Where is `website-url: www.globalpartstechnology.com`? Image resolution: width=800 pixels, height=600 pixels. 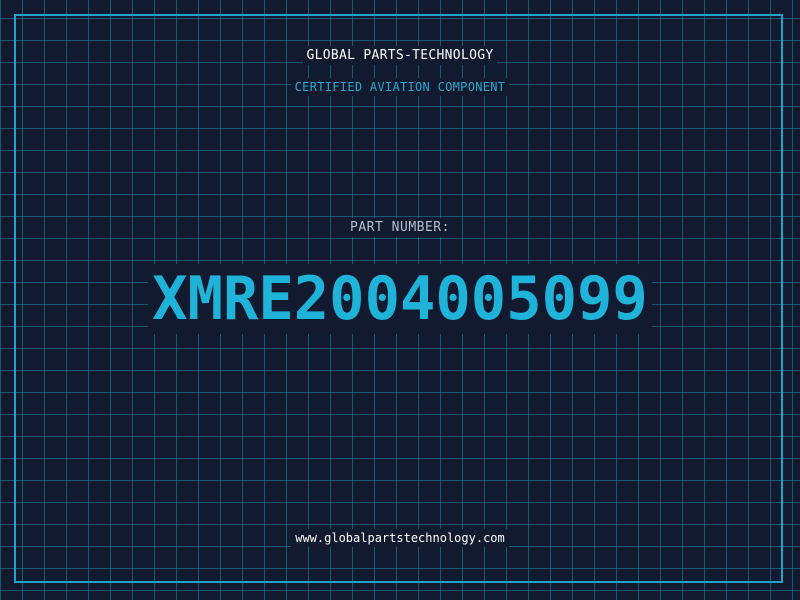
website-url: www.globalpartstechnology.com is located at coordinates (400, 538).